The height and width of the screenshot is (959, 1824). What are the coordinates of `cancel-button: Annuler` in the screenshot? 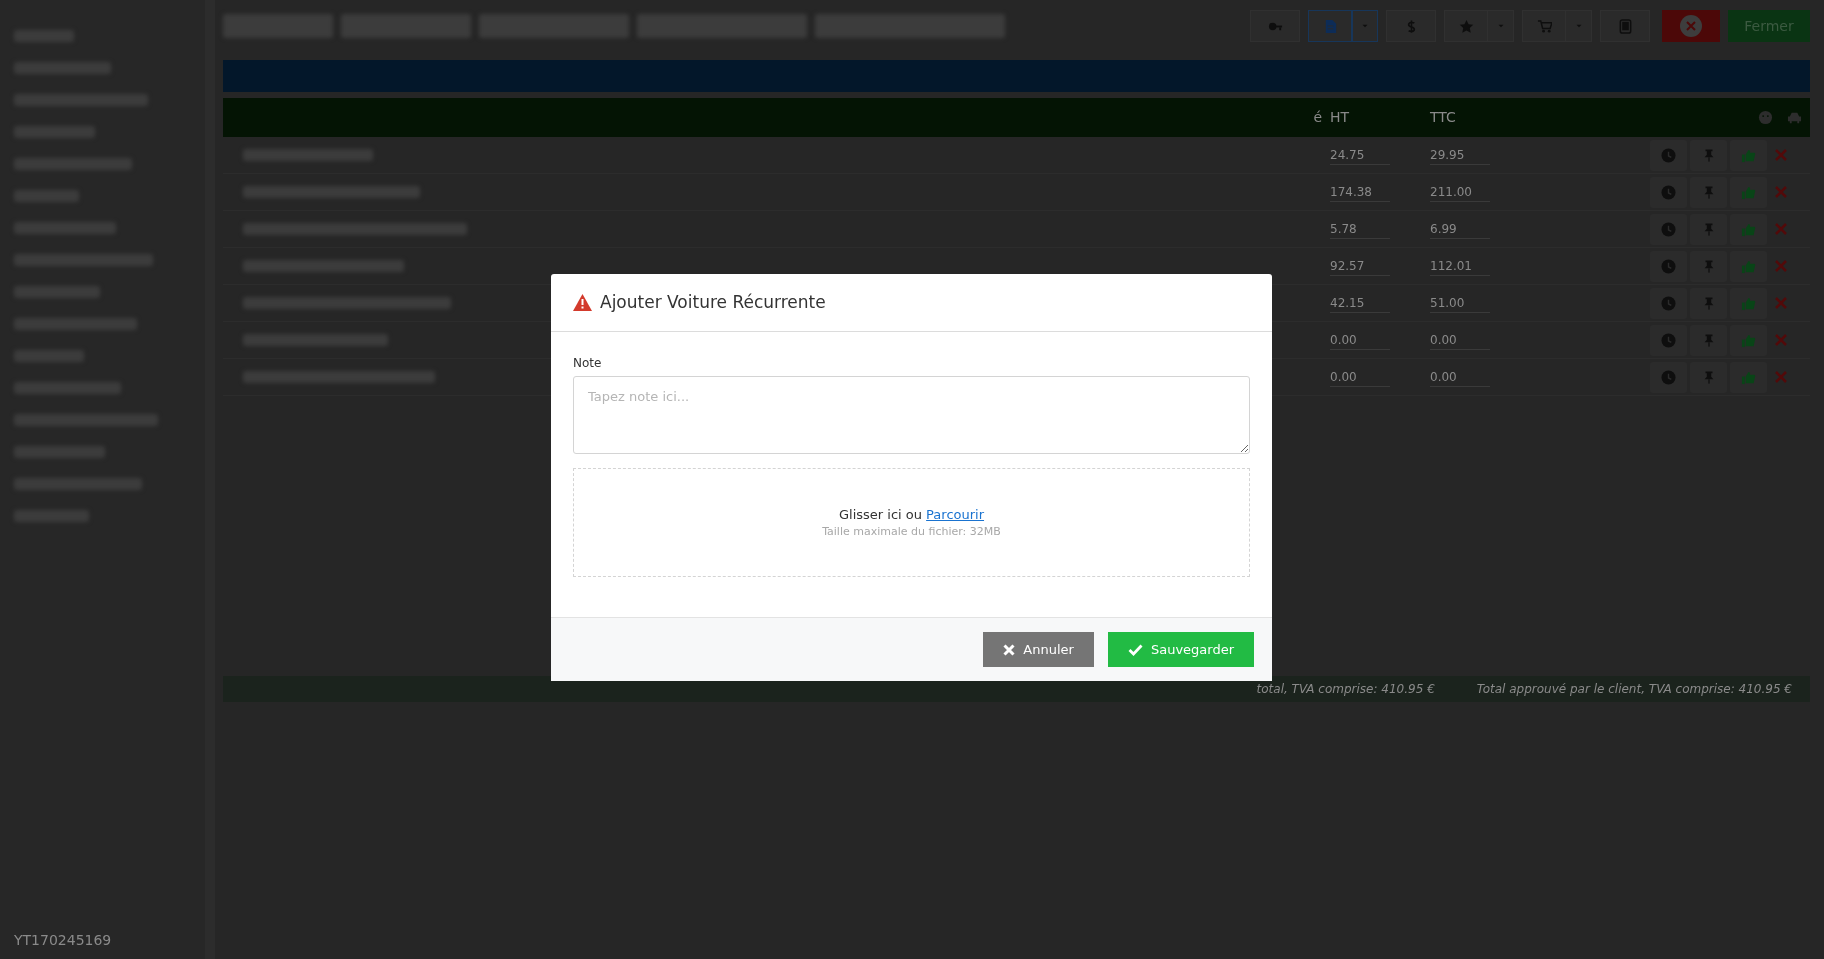 It's located at (1038, 649).